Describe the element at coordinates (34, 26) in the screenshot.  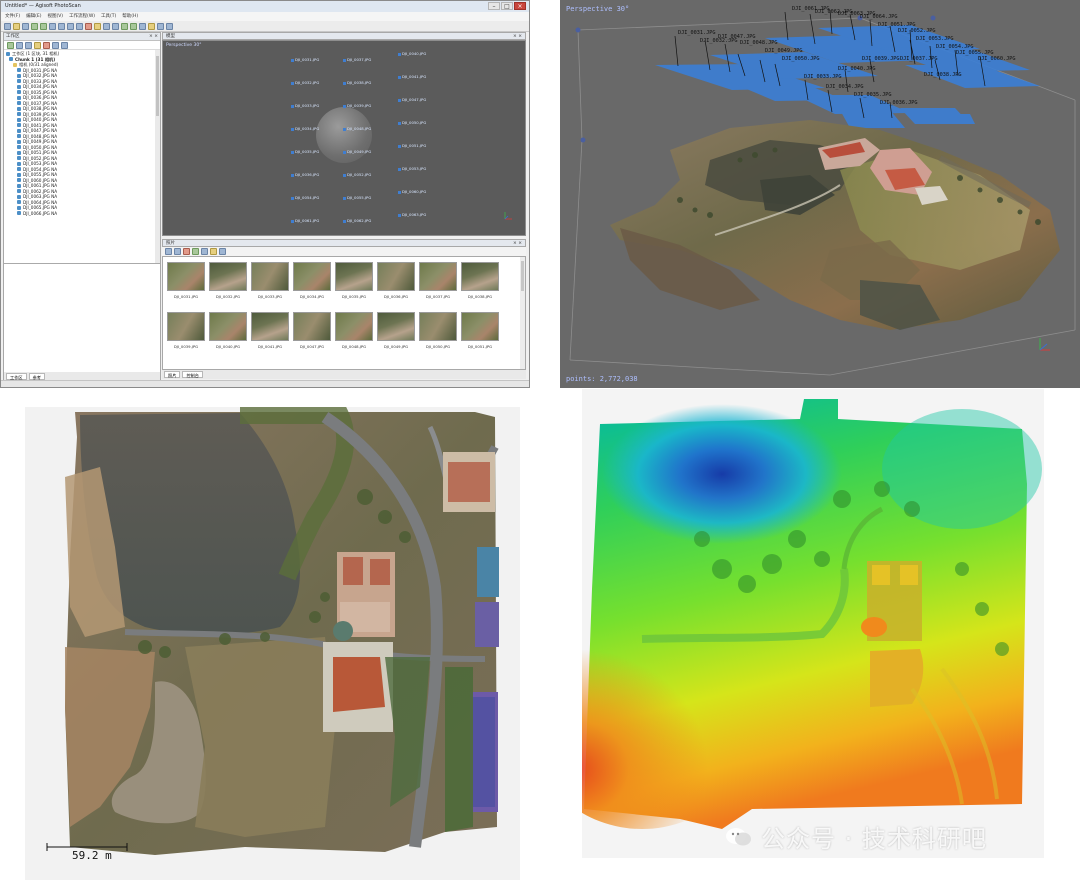
I see `undo-icon` at that location.